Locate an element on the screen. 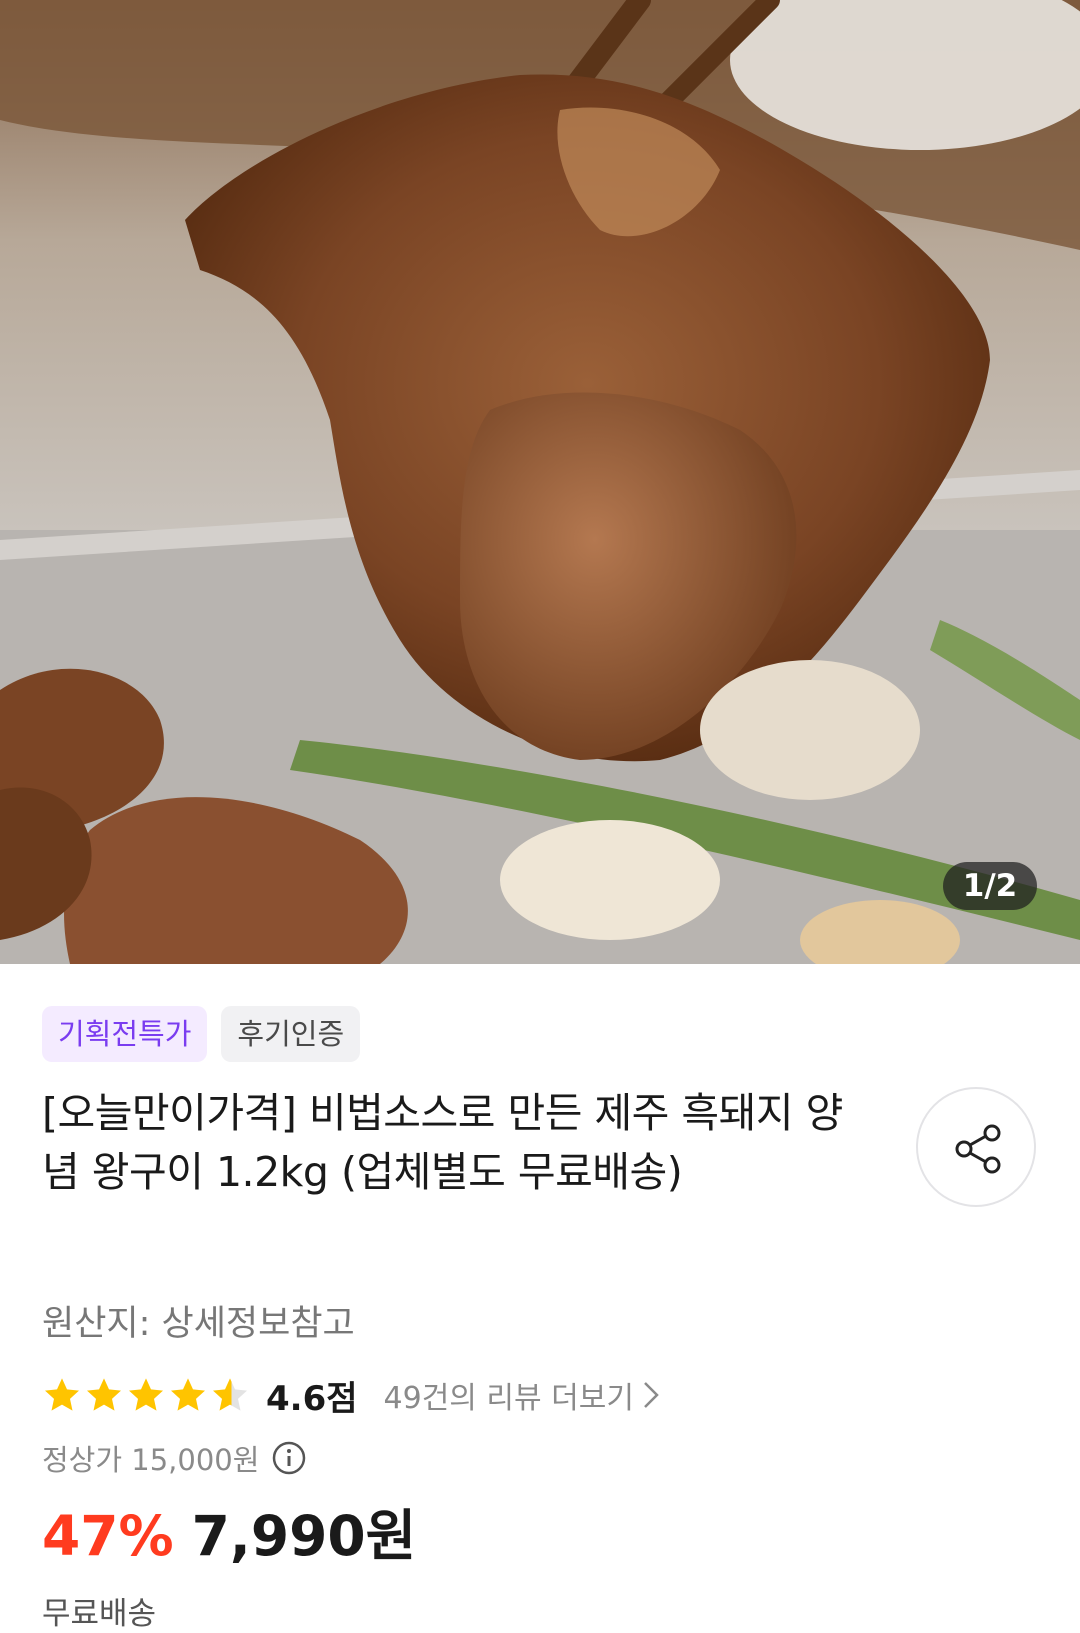 The width and height of the screenshot is (1080, 1633). badge-row: 기획전특가 후기인증 is located at coordinates (201, 1034).